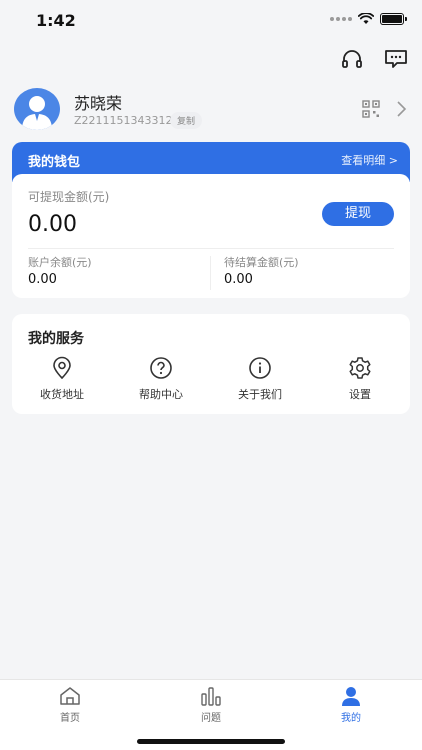 The image size is (422, 750). I want to click on profile-id: Z22111513433128, so click(127, 120).